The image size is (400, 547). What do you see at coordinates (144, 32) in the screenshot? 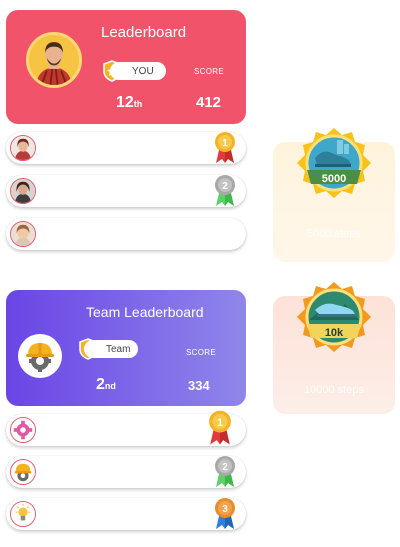
I see `leaderboard-title: Leaderboard` at bounding box center [144, 32].